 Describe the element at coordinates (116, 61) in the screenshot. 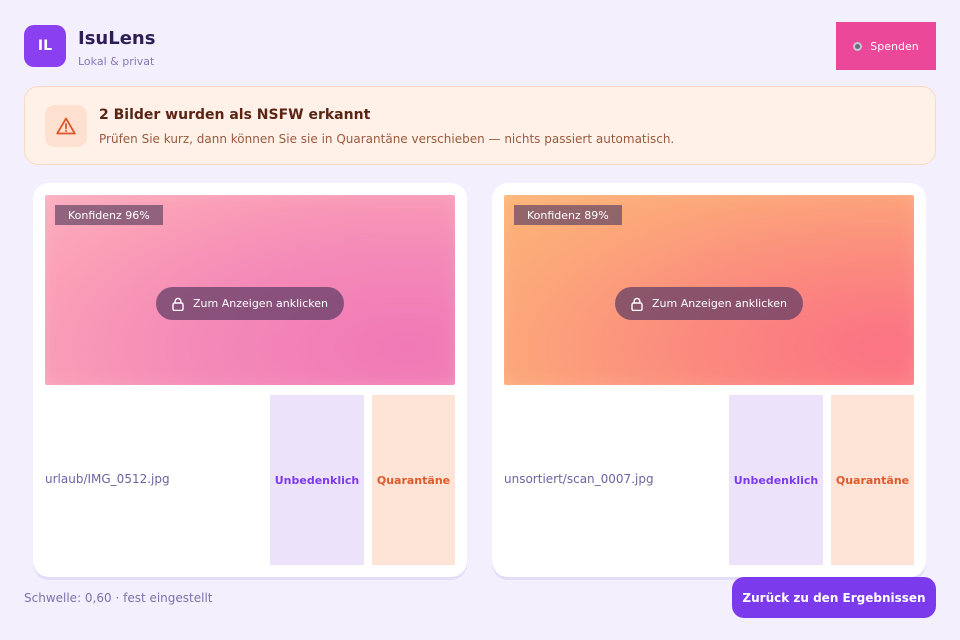

I see `app-subtitle: Lokal & privat` at that location.